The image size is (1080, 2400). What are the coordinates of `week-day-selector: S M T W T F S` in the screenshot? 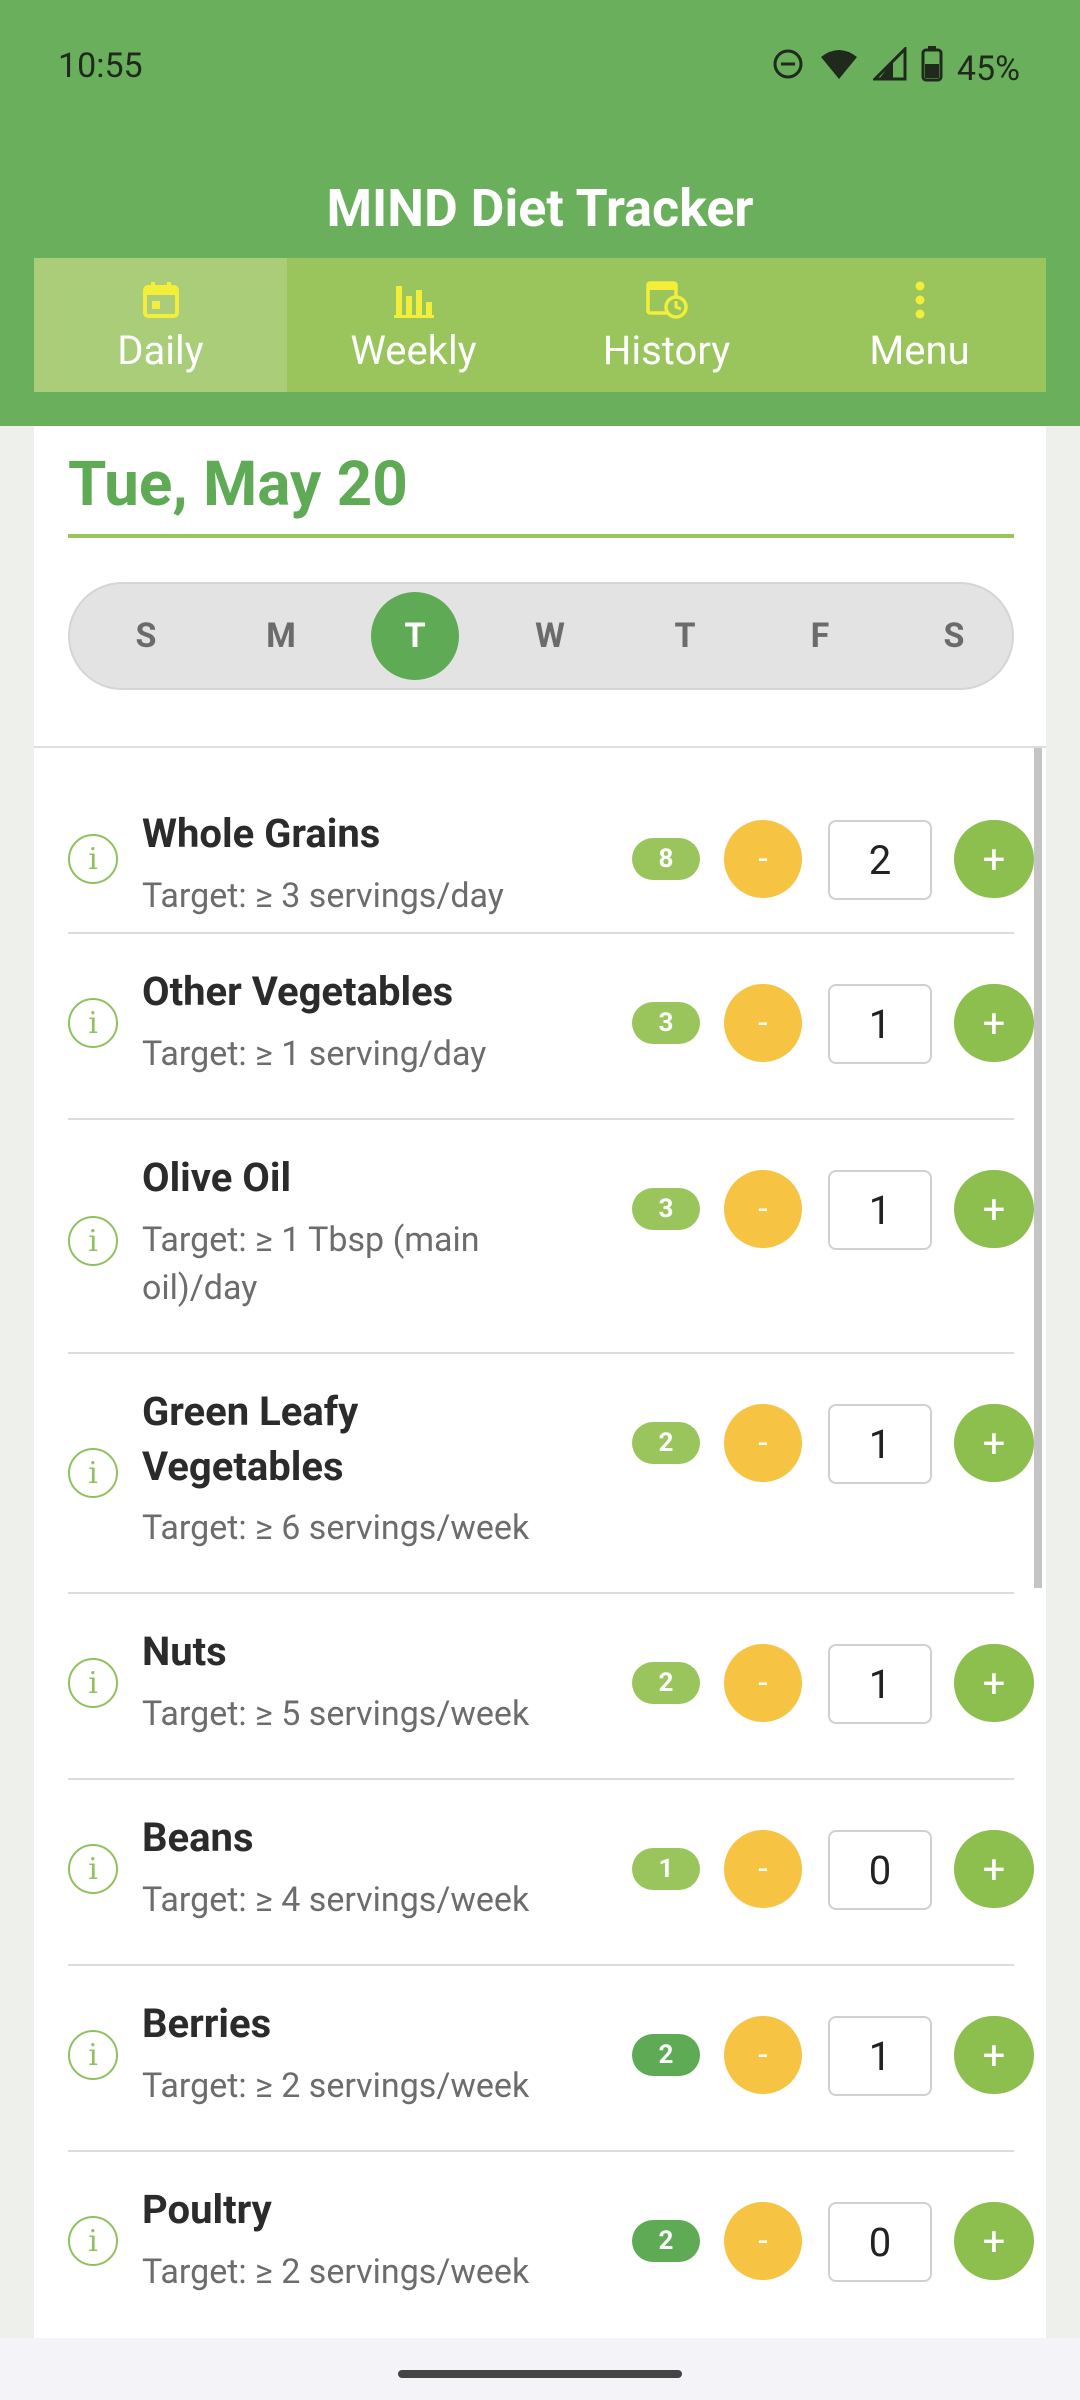 It's located at (541, 636).